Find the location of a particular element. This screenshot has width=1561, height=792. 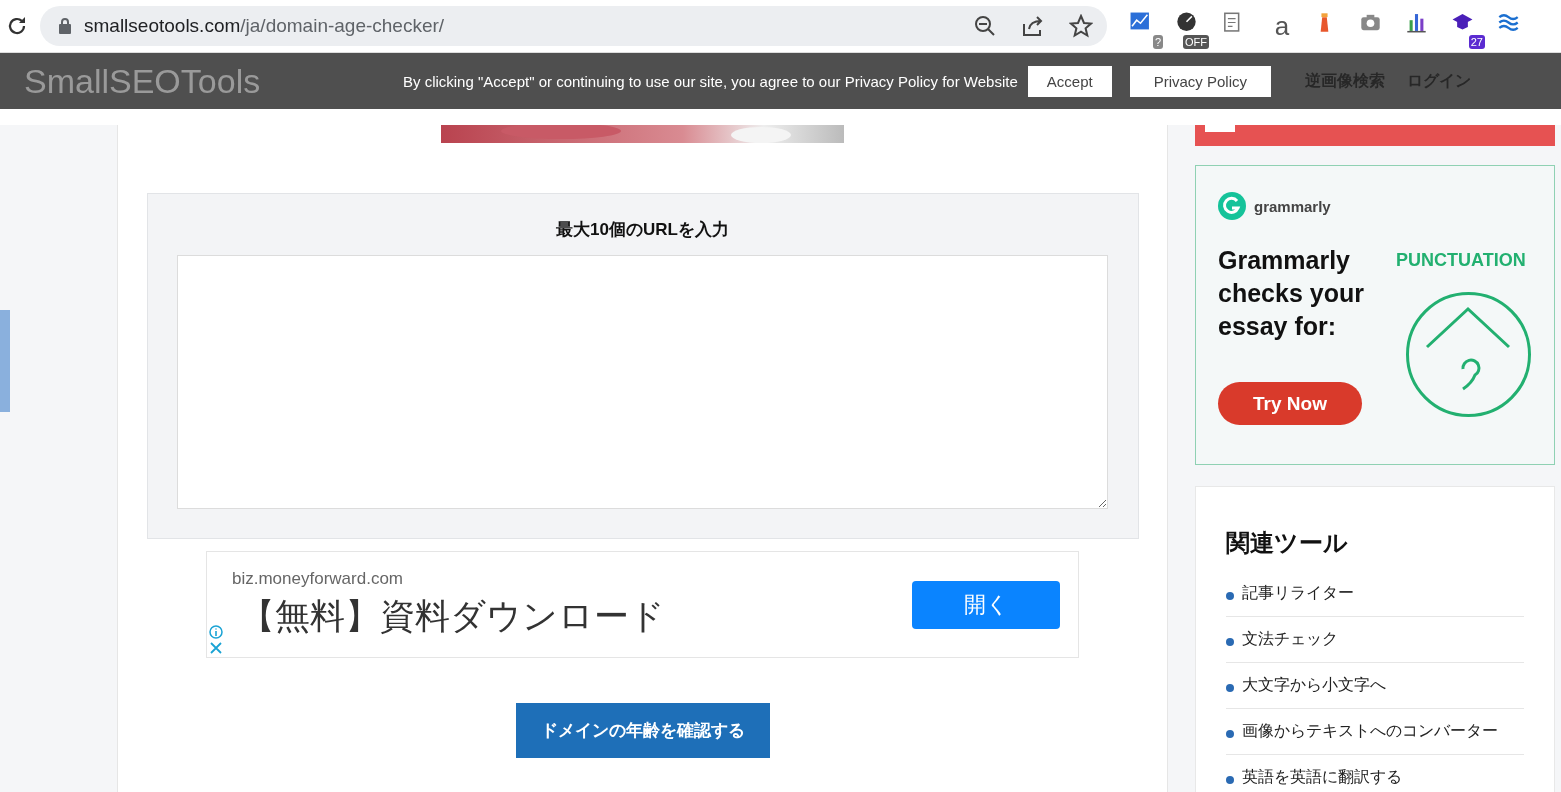

zoom-out-icon is located at coordinates (985, 26).